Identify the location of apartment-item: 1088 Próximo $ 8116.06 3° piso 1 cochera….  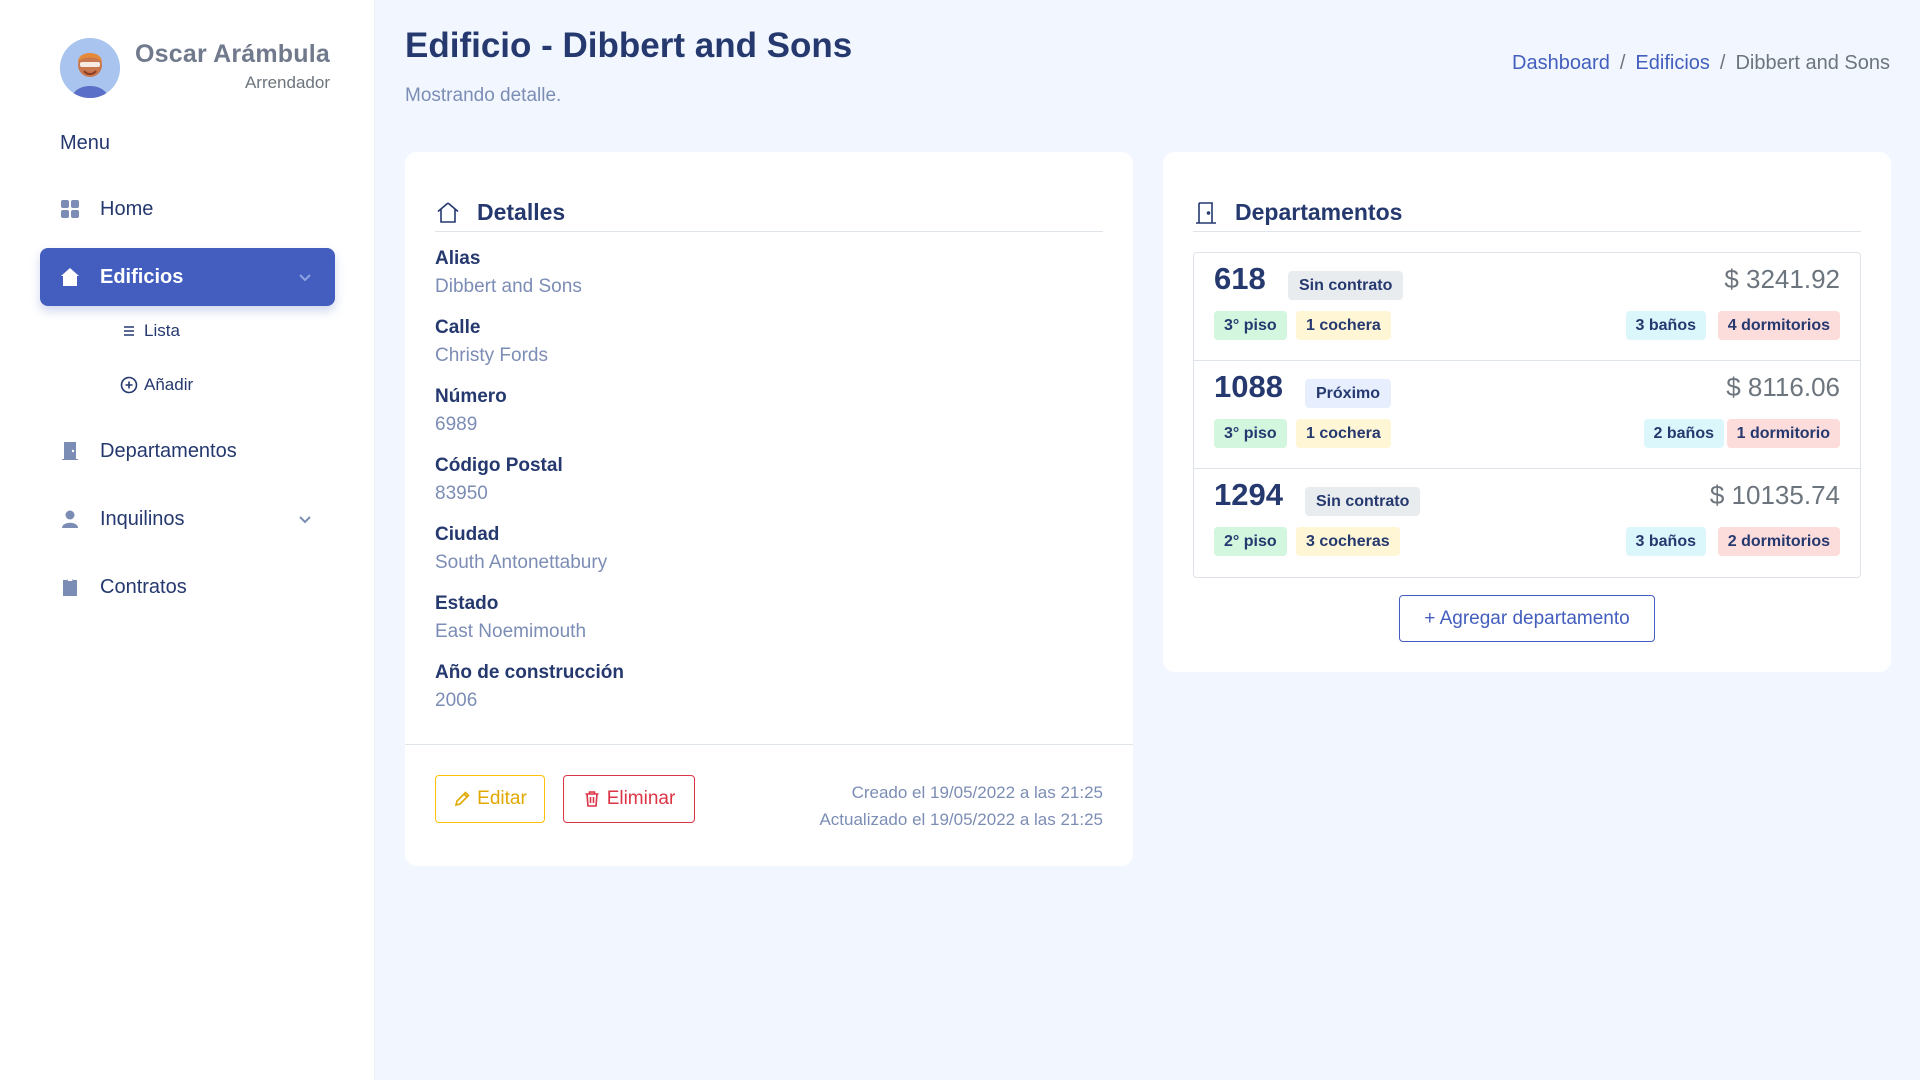
(1527, 415).